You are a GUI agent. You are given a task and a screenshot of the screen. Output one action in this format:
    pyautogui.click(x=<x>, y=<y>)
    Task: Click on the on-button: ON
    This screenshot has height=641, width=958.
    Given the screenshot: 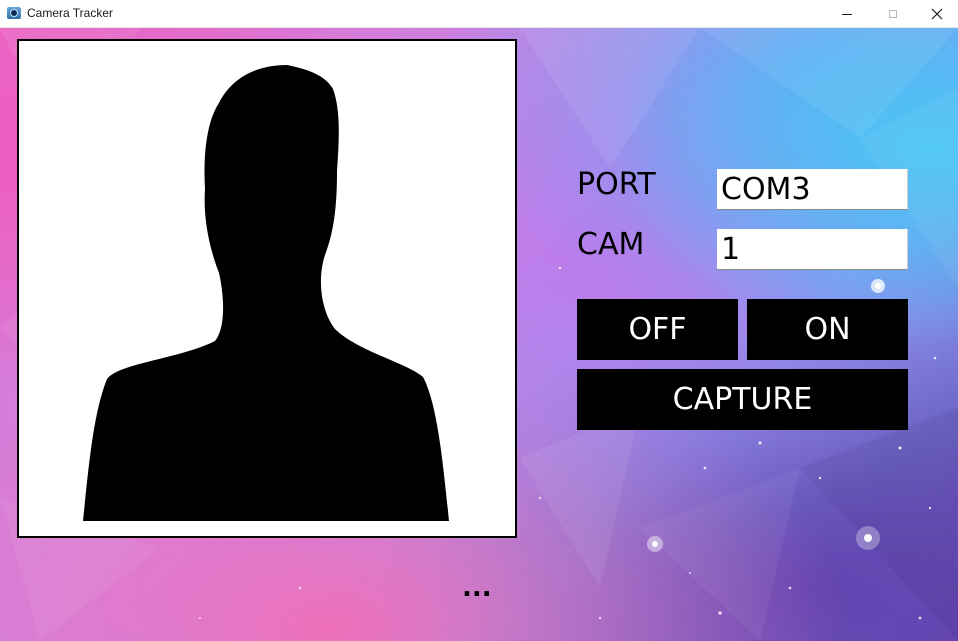 What is the action you would take?
    pyautogui.click(x=827, y=329)
    